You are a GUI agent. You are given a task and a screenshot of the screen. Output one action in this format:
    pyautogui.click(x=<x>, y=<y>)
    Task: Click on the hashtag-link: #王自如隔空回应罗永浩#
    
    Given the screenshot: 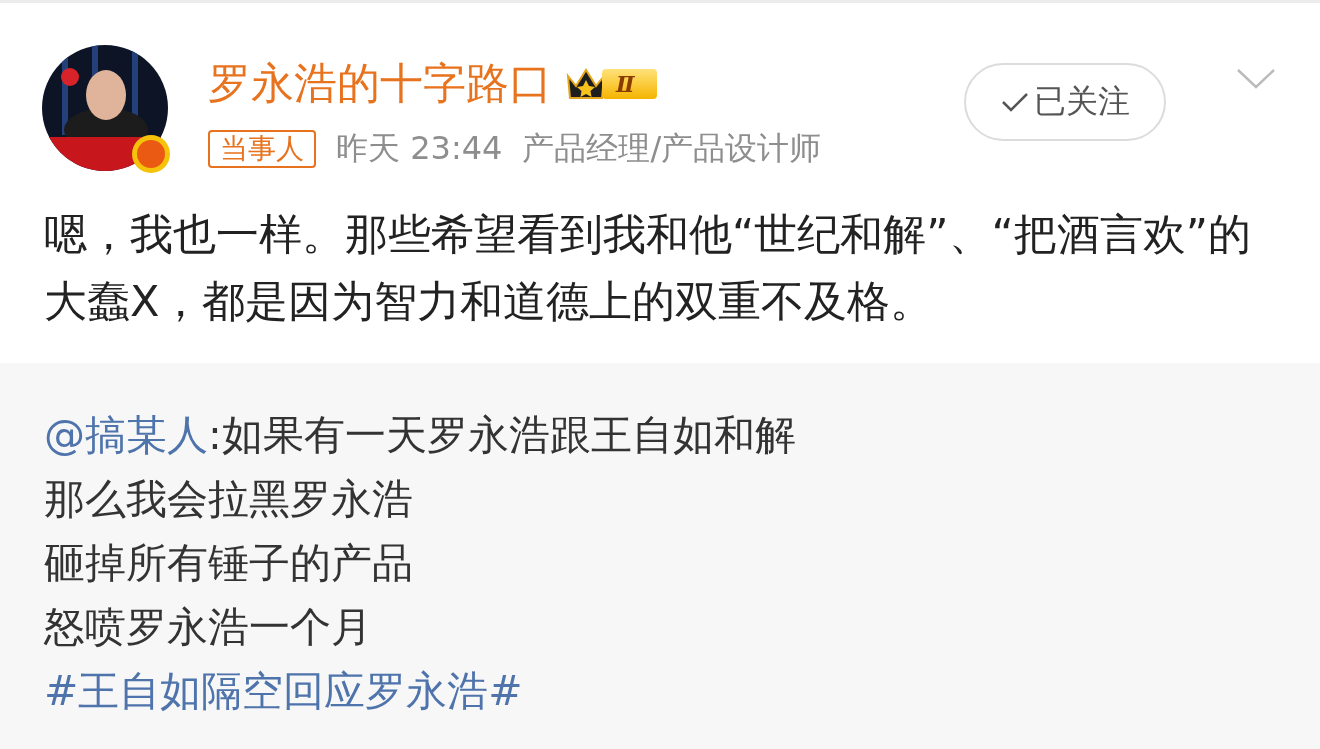 What is the action you would take?
    pyautogui.click(x=283, y=691)
    